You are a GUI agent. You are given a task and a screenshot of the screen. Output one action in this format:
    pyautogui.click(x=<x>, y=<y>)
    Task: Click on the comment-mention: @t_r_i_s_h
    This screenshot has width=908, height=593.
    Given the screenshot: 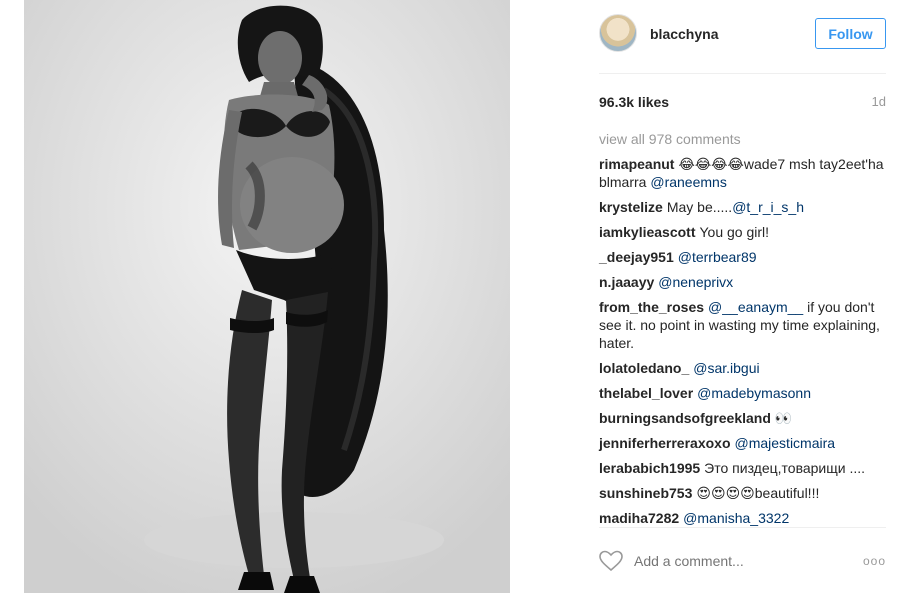 What is the action you would take?
    pyautogui.click(x=768, y=207)
    